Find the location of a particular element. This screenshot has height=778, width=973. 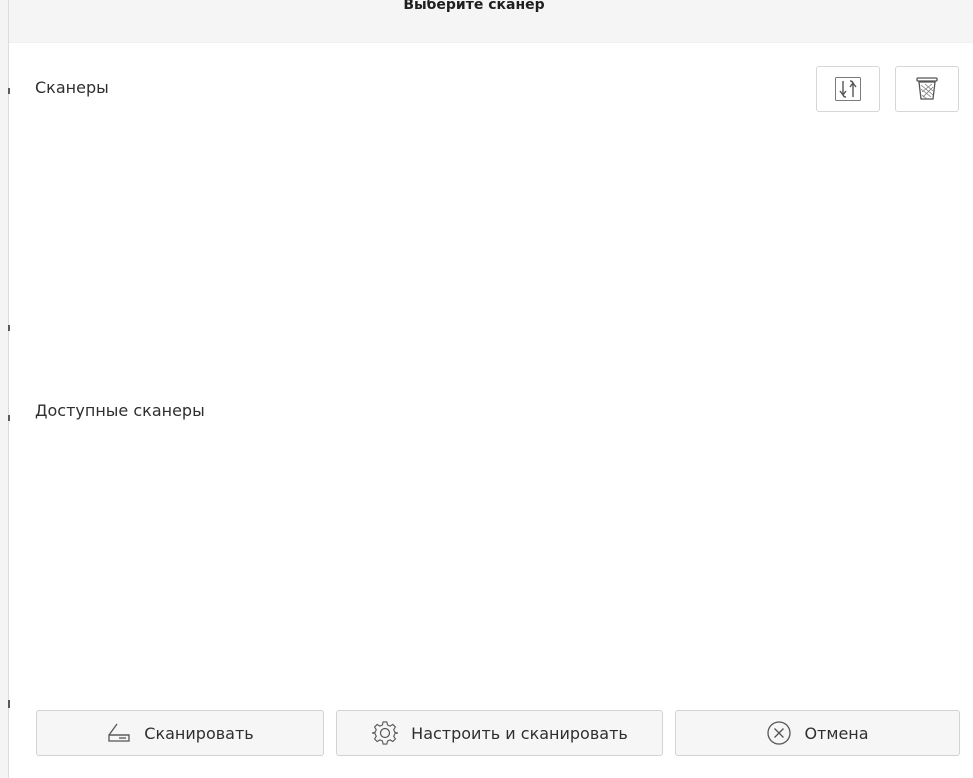

trash-icon is located at coordinates (927, 88).